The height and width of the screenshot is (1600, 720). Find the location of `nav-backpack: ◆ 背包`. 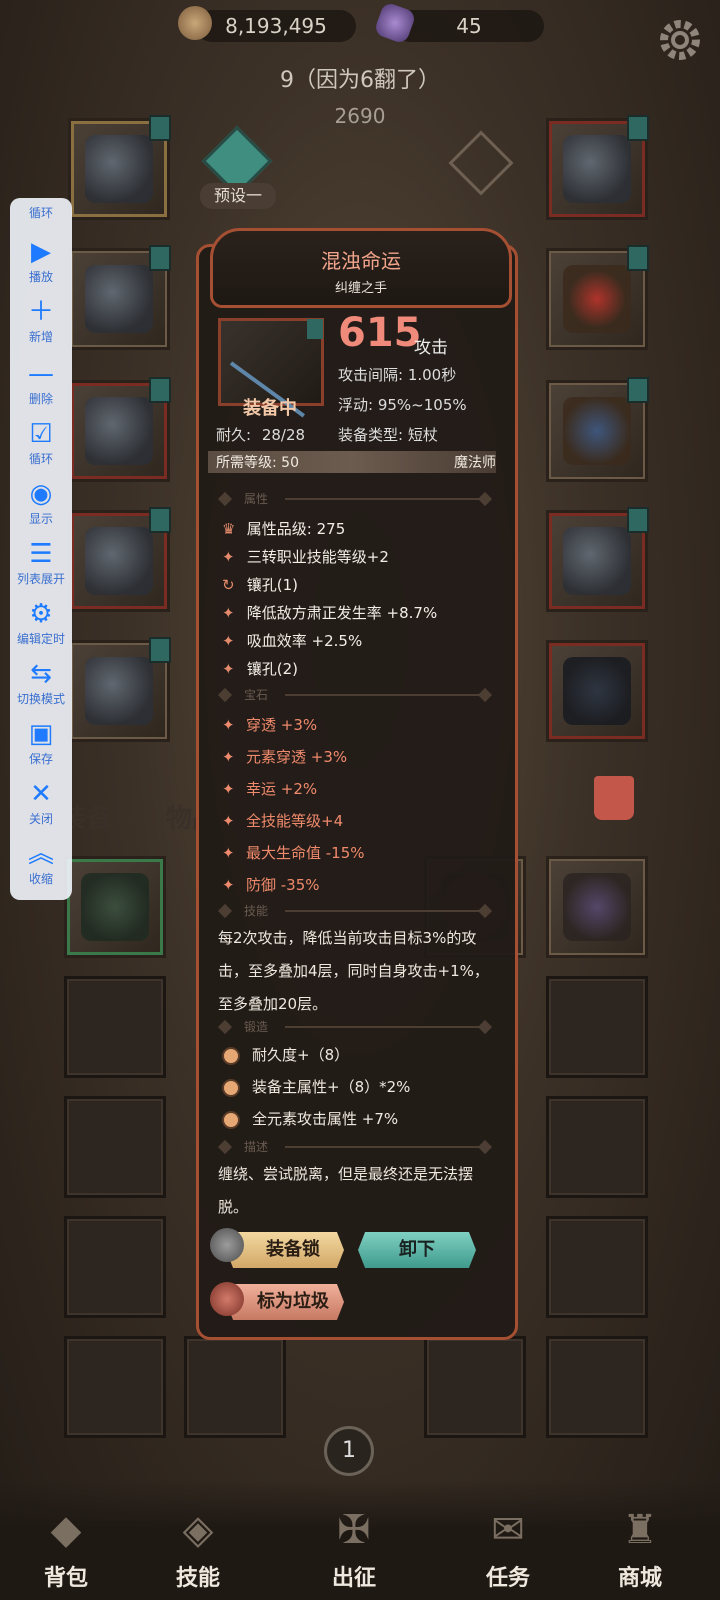

nav-backpack: ◆ 背包 is located at coordinates (66, 1546).